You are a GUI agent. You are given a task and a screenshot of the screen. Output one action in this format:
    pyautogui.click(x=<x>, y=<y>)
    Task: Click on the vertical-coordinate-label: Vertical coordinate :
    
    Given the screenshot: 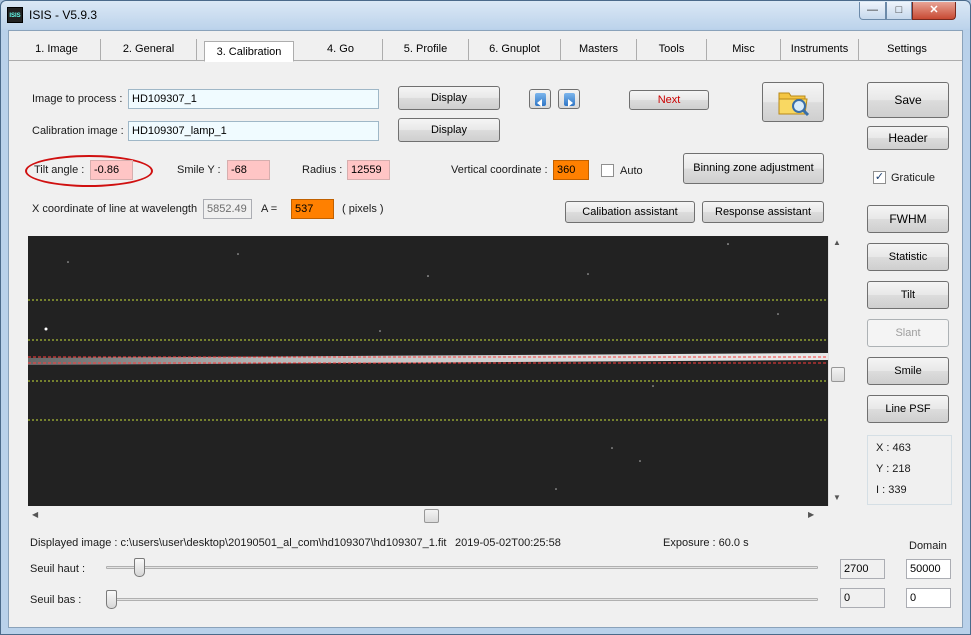 What is the action you would take?
    pyautogui.click(x=499, y=170)
    